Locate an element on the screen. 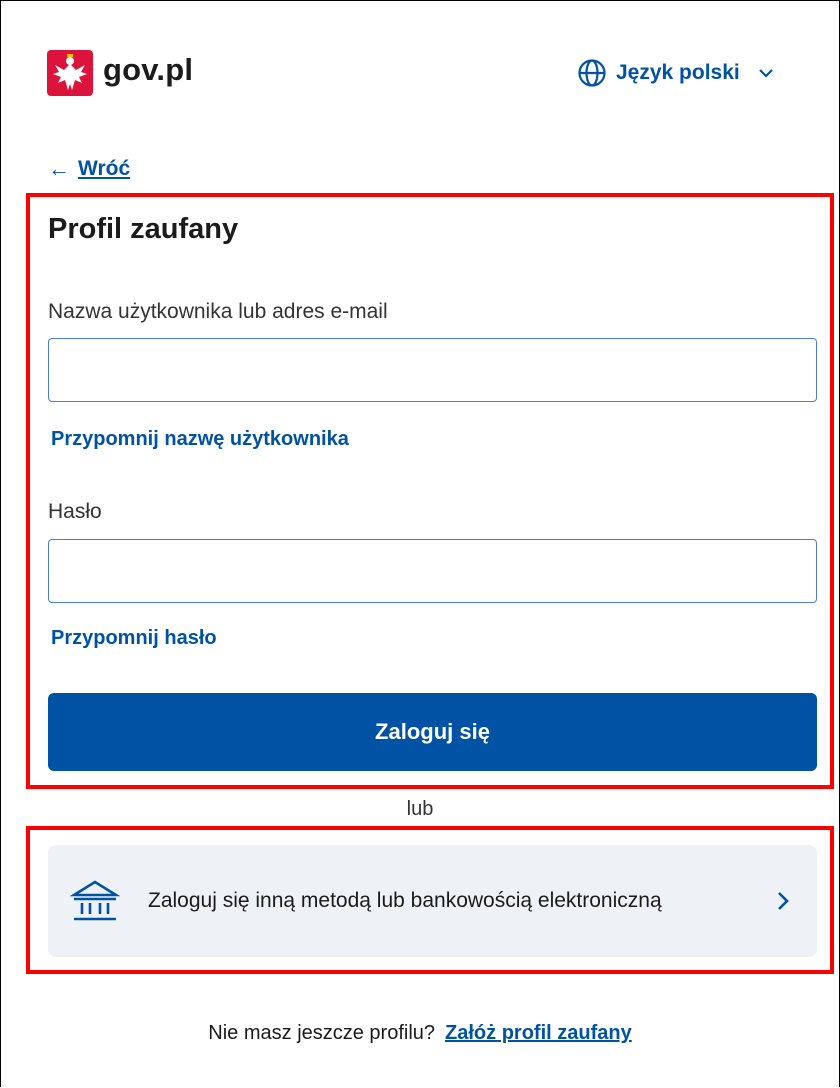 The width and height of the screenshot is (840, 1088). remind-password-link: Przypomnij hasło is located at coordinates (134, 638).